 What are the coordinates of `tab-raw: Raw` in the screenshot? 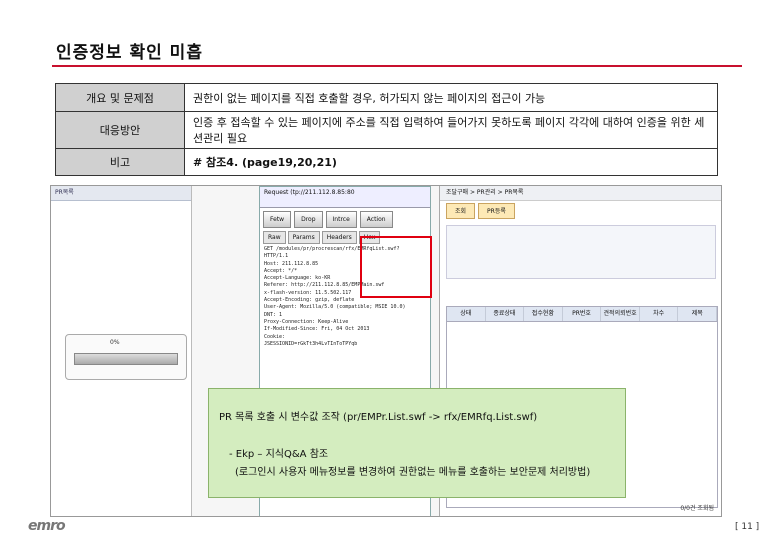 It's located at (274, 237).